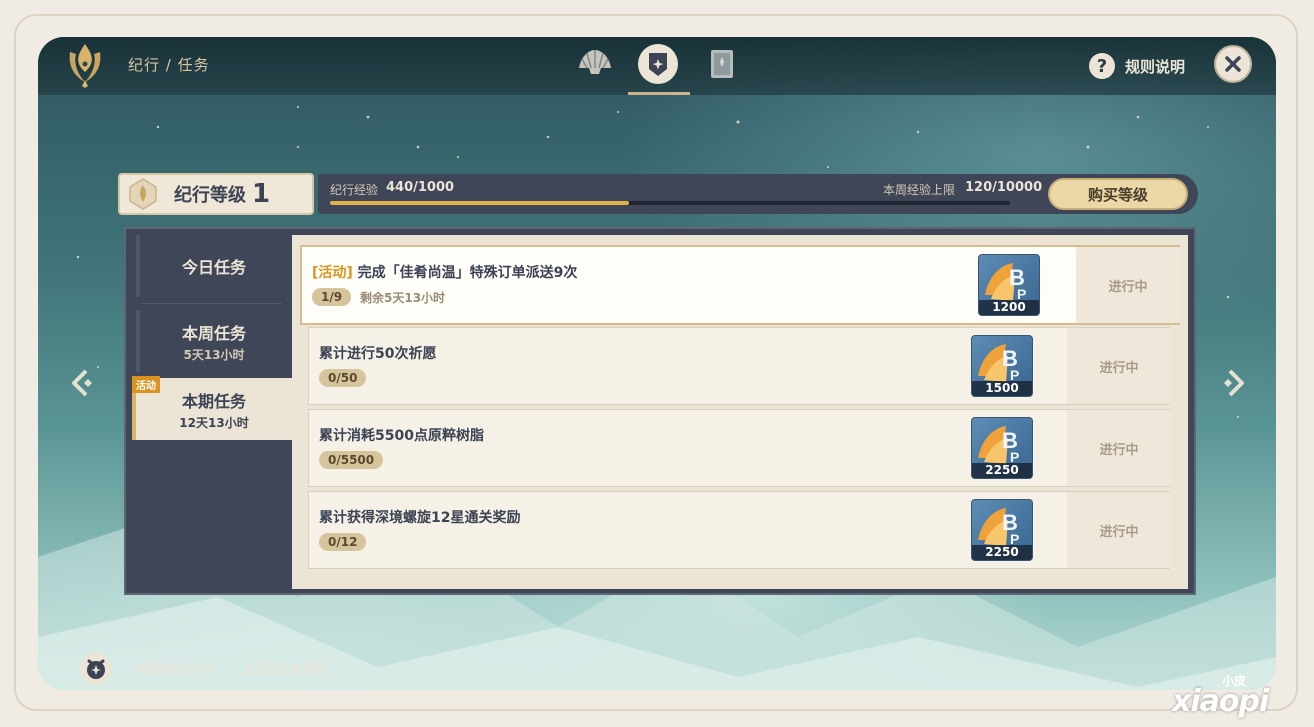 The width and height of the screenshot is (1314, 727). What do you see at coordinates (210, 195) in the screenshot?
I see `level-label: 纪行等级` at bounding box center [210, 195].